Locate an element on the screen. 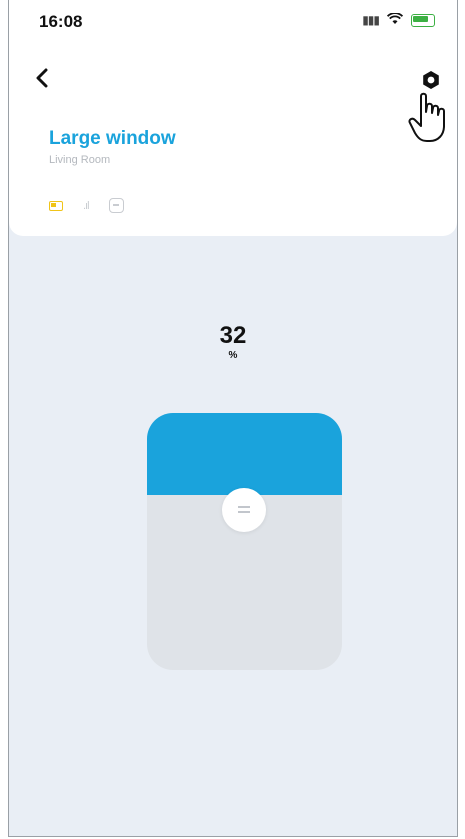 This screenshot has height=839, width=465. gear-icon is located at coordinates (431, 80).